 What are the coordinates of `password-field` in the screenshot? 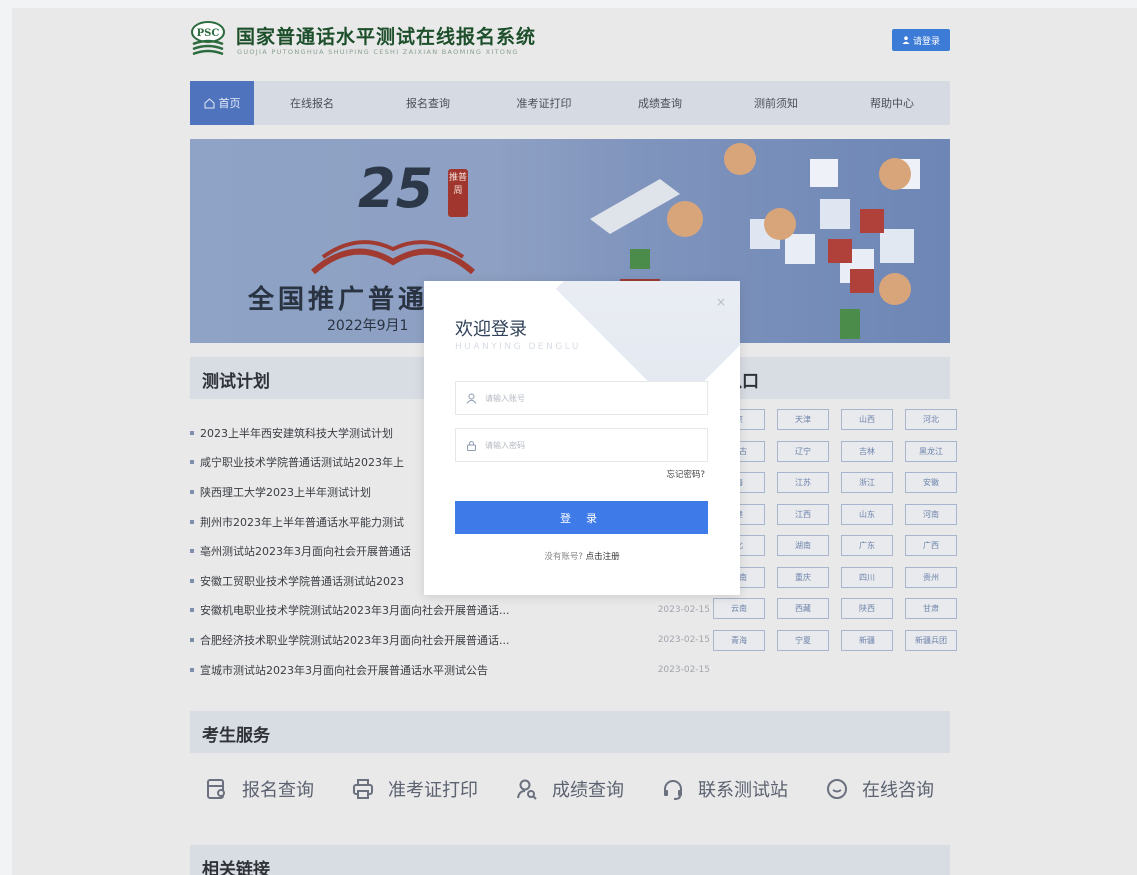 It's located at (581, 445).